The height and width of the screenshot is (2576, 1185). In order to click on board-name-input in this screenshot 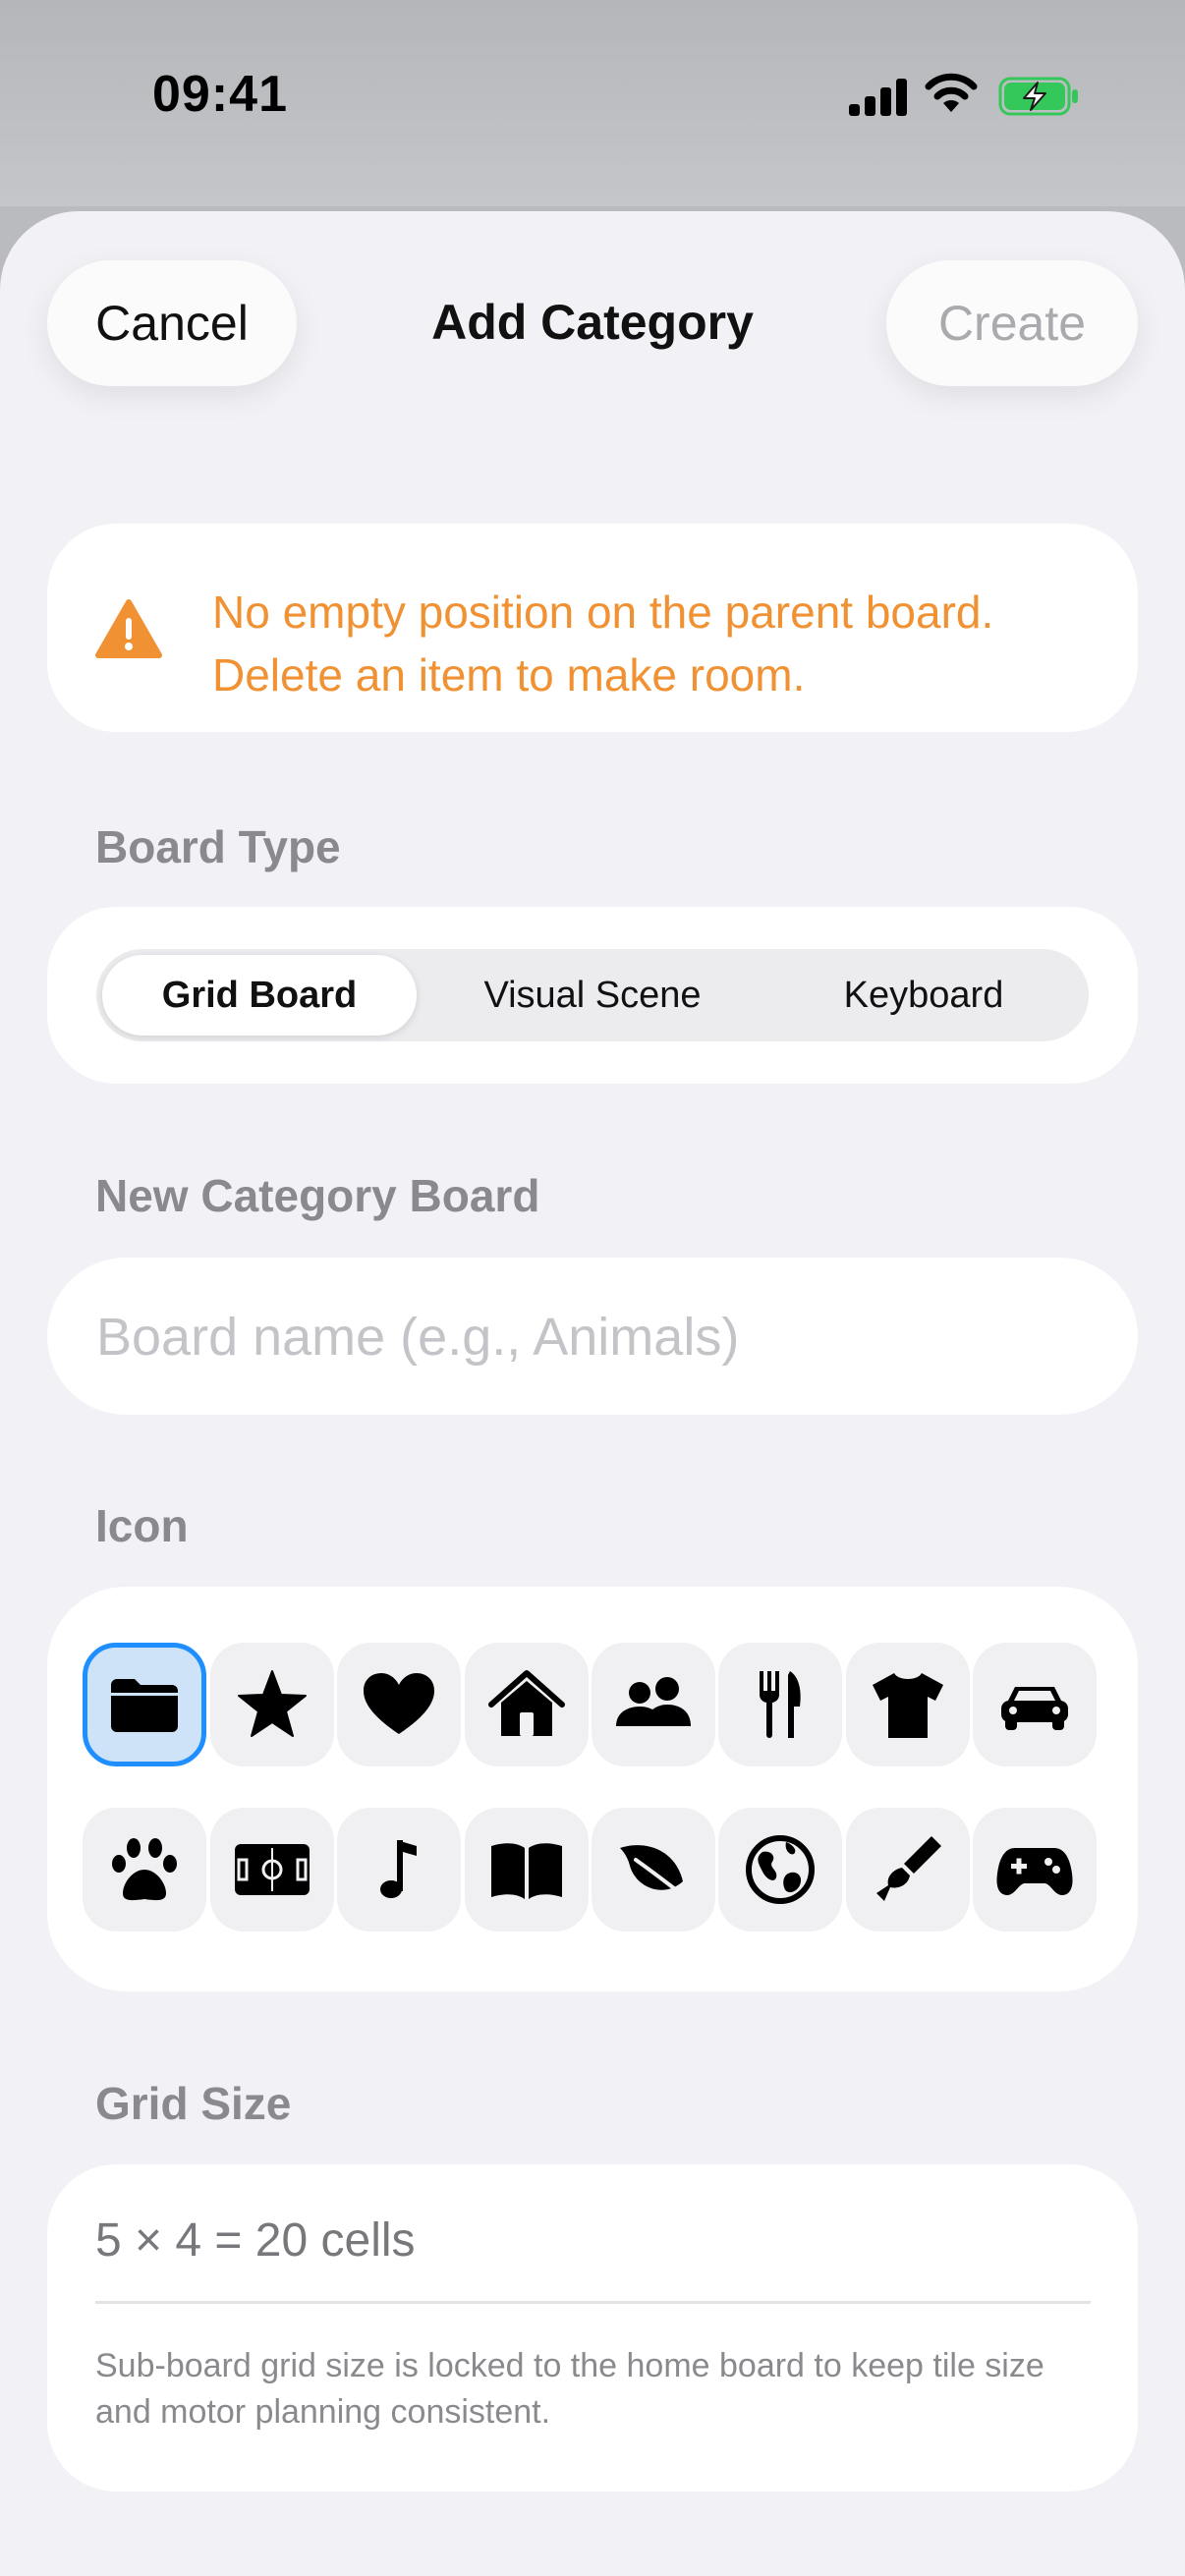, I will do `click(597, 1337)`.